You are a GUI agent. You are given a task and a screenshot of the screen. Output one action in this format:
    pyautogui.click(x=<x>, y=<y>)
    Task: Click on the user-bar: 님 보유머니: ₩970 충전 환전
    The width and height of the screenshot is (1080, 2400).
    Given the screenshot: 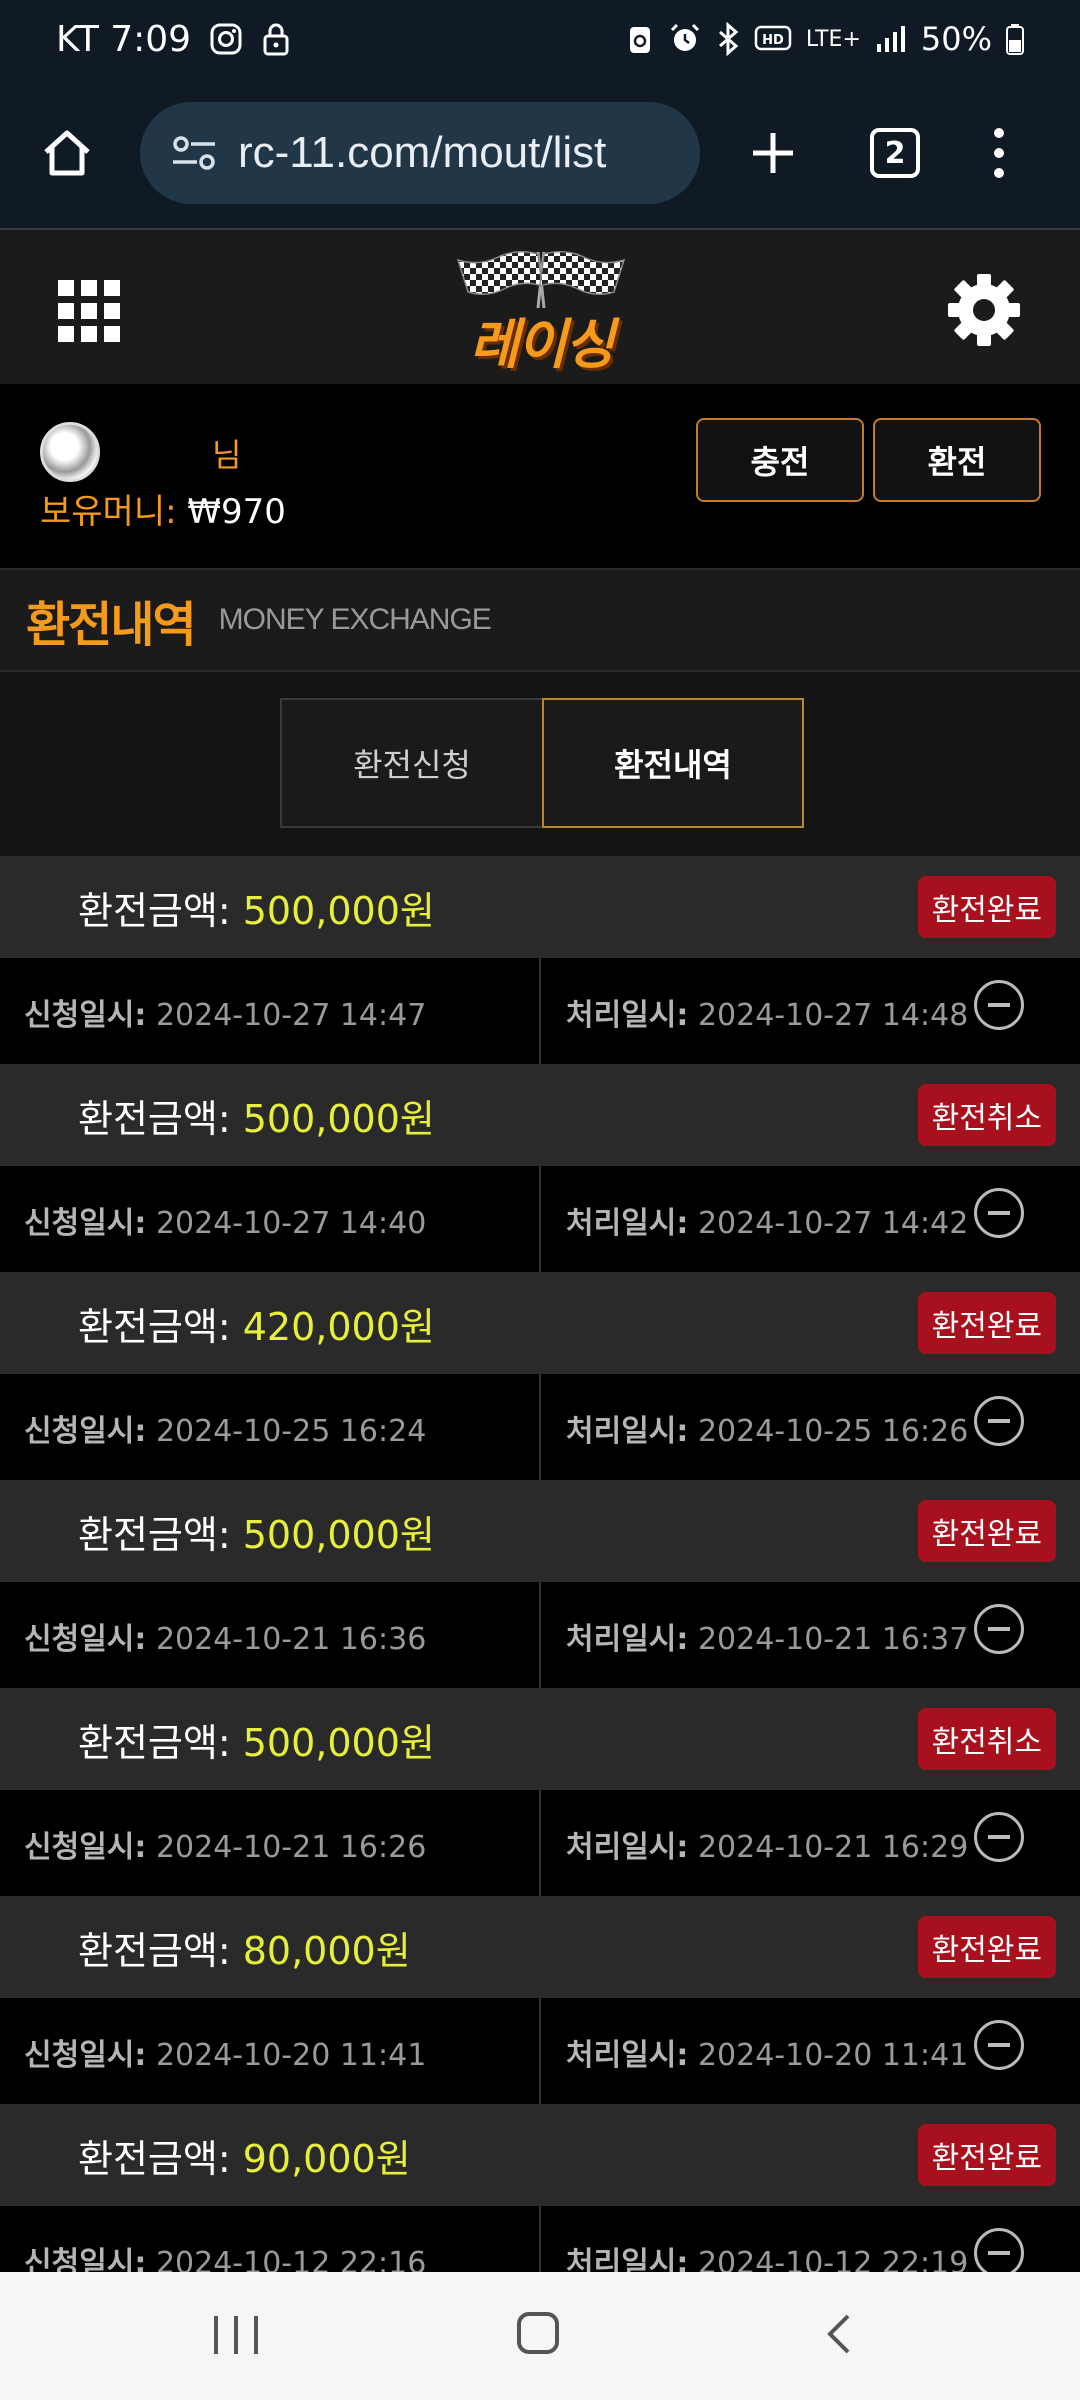 What is the action you would take?
    pyautogui.click(x=540, y=470)
    